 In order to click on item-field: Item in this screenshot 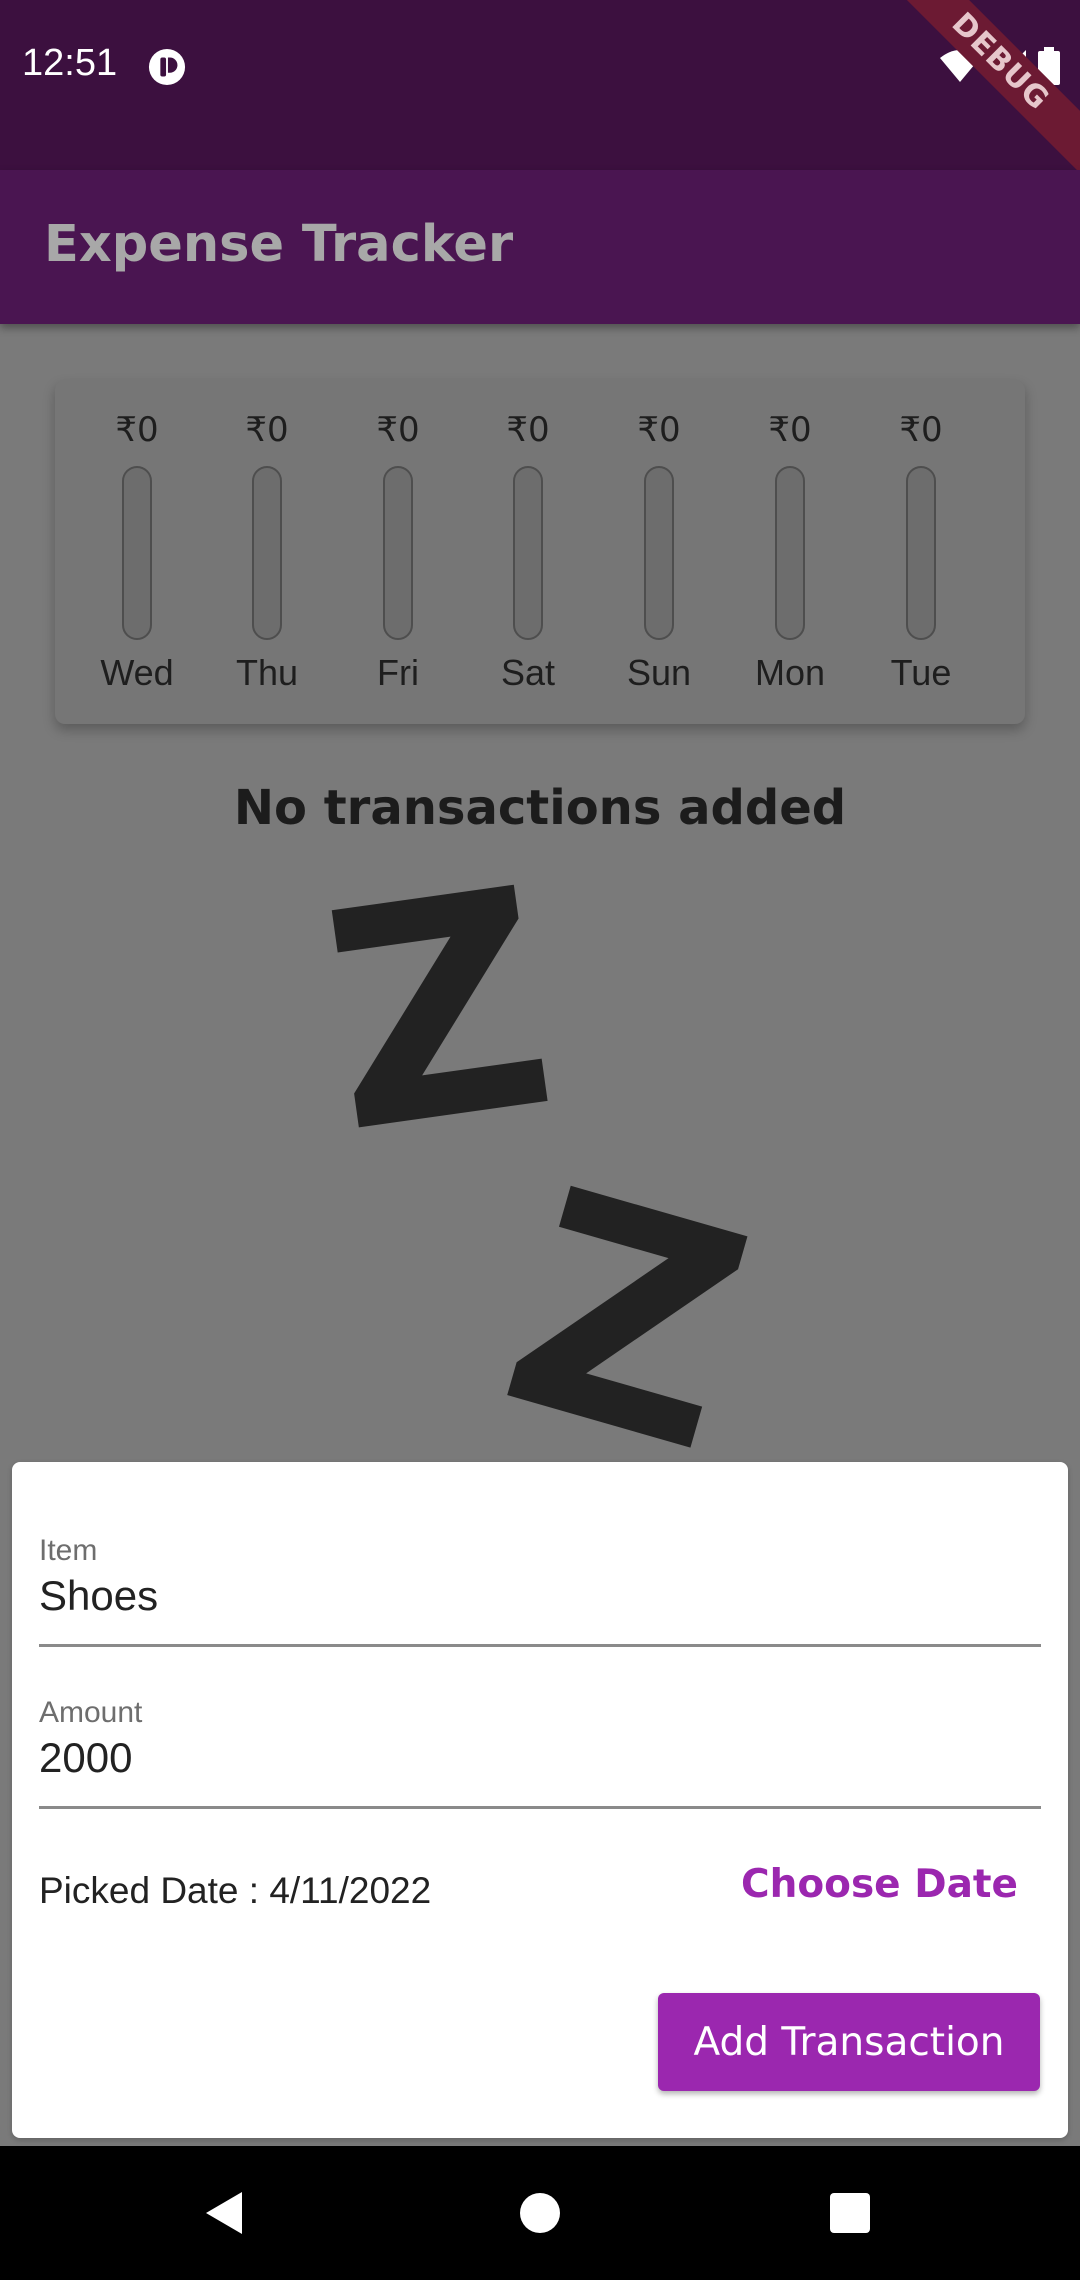, I will do `click(540, 1580)`.